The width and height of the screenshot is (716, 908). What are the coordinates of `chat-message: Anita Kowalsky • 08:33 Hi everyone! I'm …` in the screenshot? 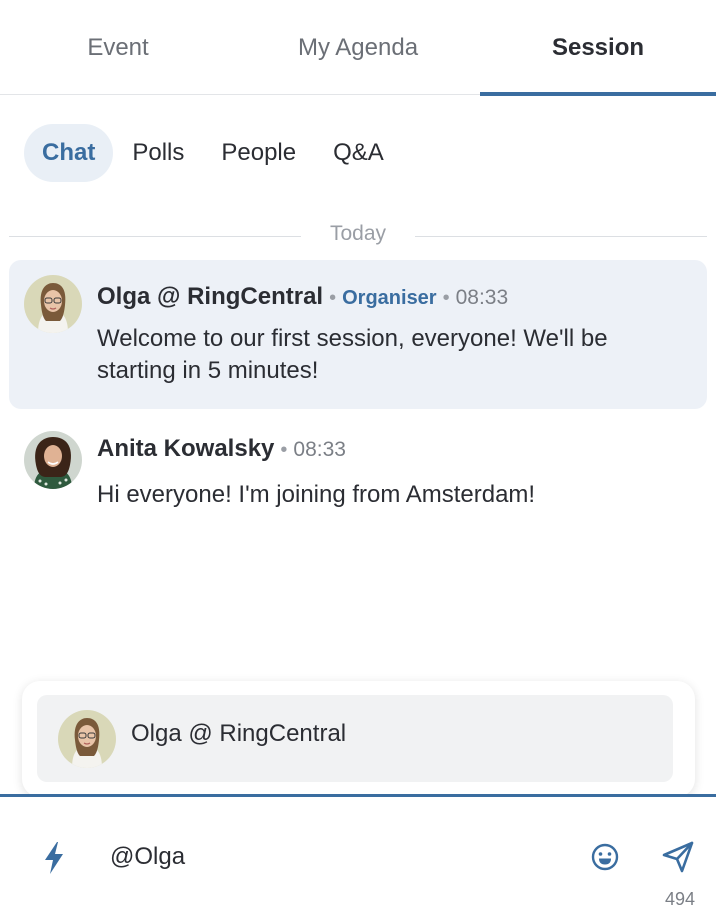 It's located at (358, 473).